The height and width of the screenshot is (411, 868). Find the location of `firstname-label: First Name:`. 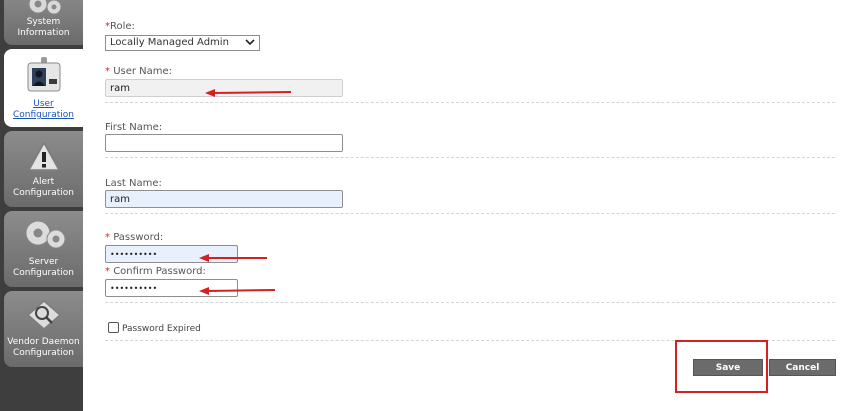

firstname-label: First Name: is located at coordinates (134, 127).